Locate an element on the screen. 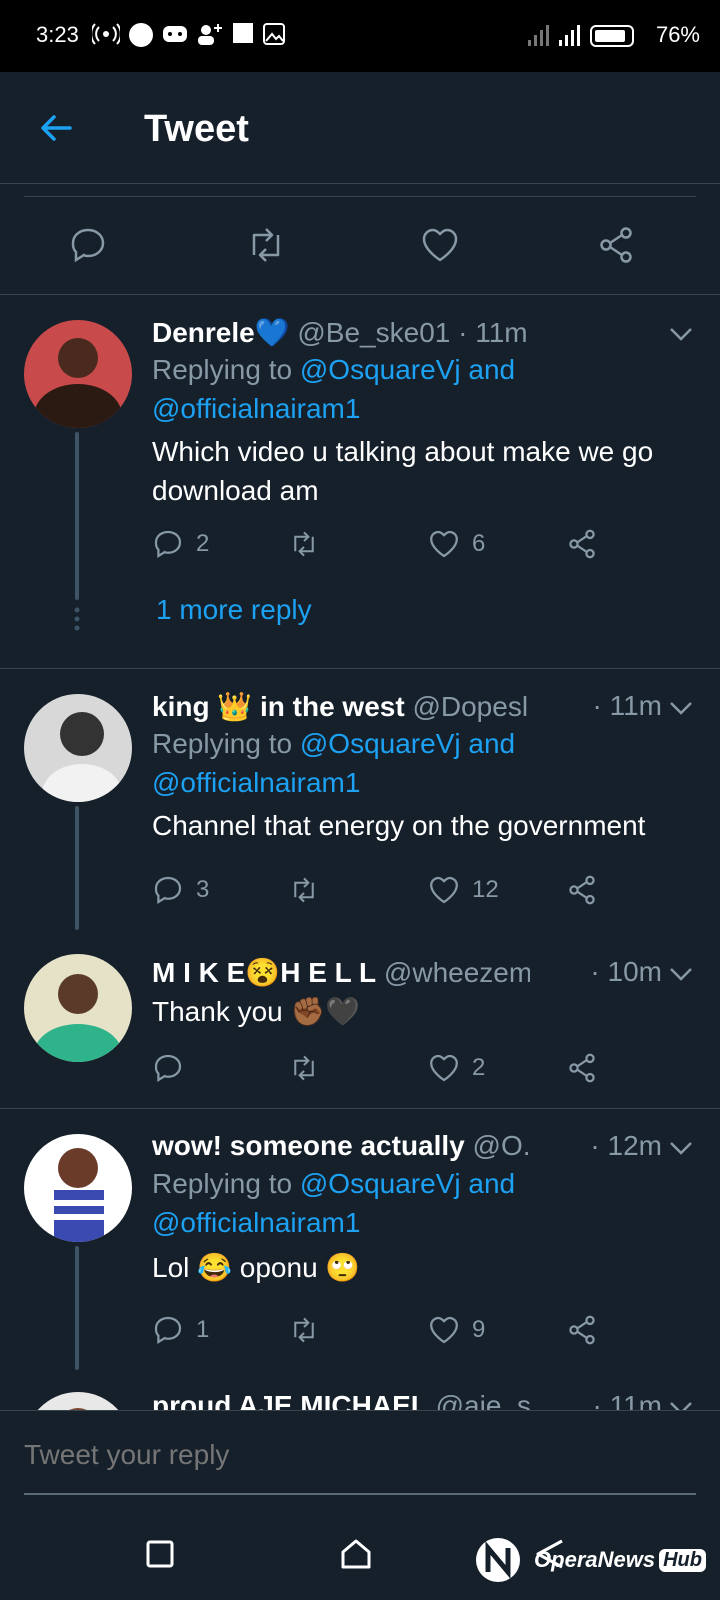 The height and width of the screenshot is (1600, 720). watermark-text: OperaNews is located at coordinates (595, 1559).